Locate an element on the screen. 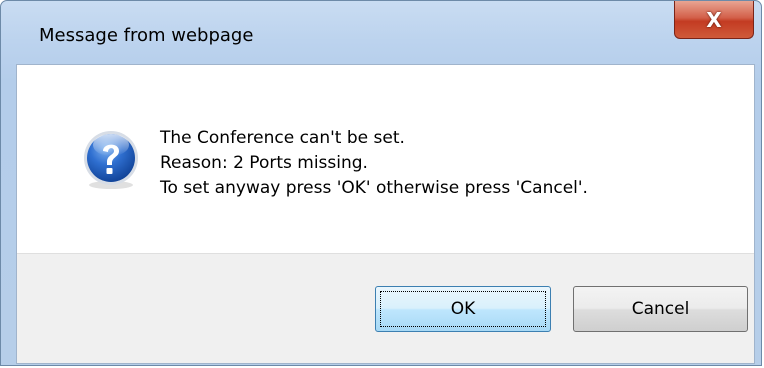 The width and height of the screenshot is (764, 368). cancel-button: Cancel is located at coordinates (660, 309).